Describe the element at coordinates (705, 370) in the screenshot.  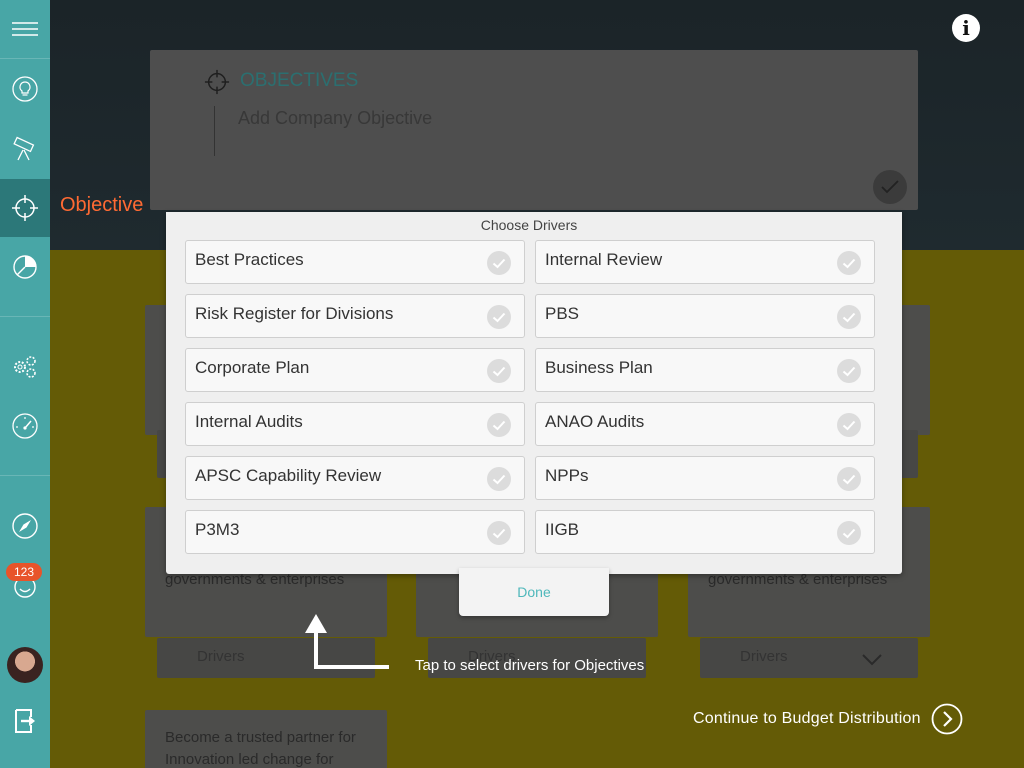
I see `driver-option: Business Plan` at that location.